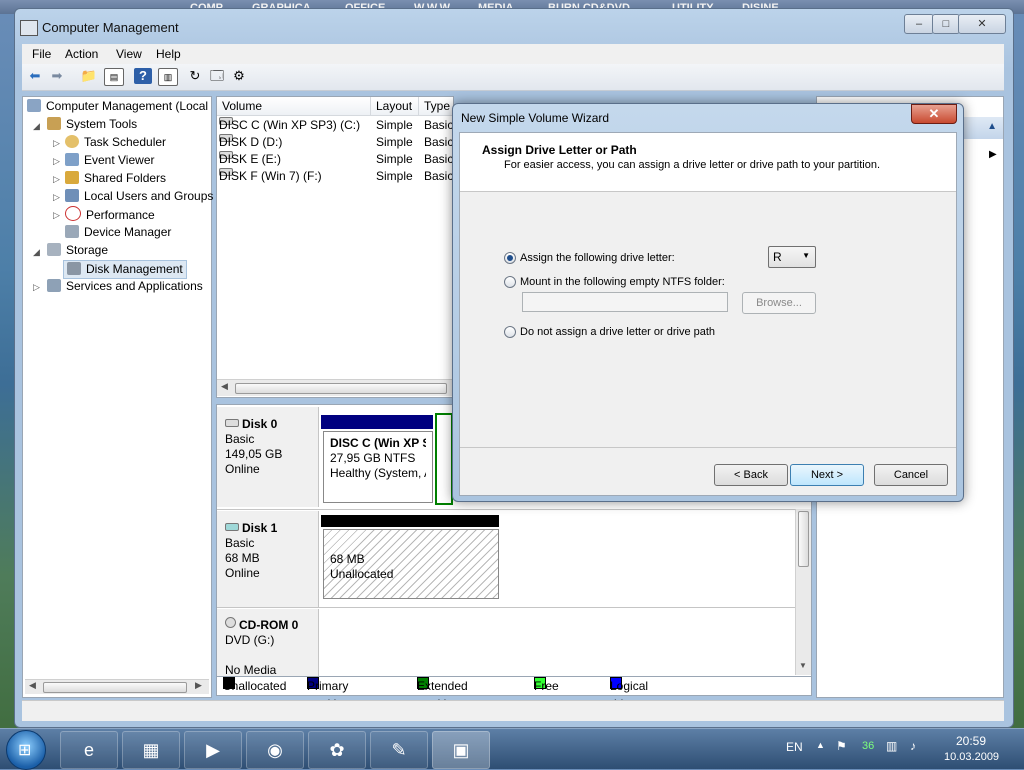 The height and width of the screenshot is (770, 1024). Describe the element at coordinates (794, 747) in the screenshot. I see `language-indicator: EN` at that location.